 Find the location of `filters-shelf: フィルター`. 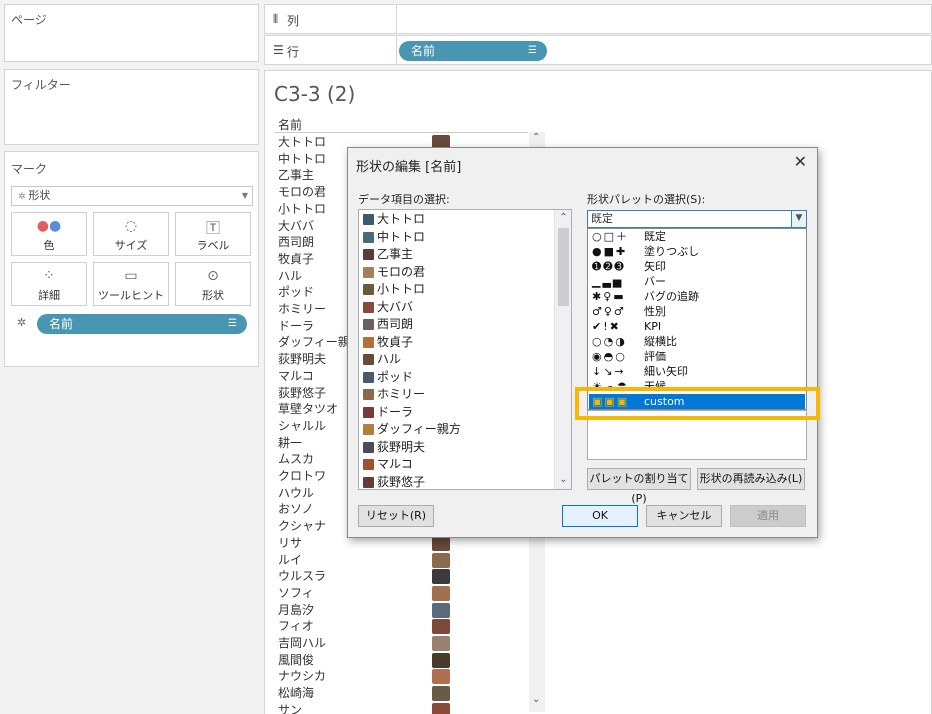

filters-shelf: フィルター is located at coordinates (131, 107).